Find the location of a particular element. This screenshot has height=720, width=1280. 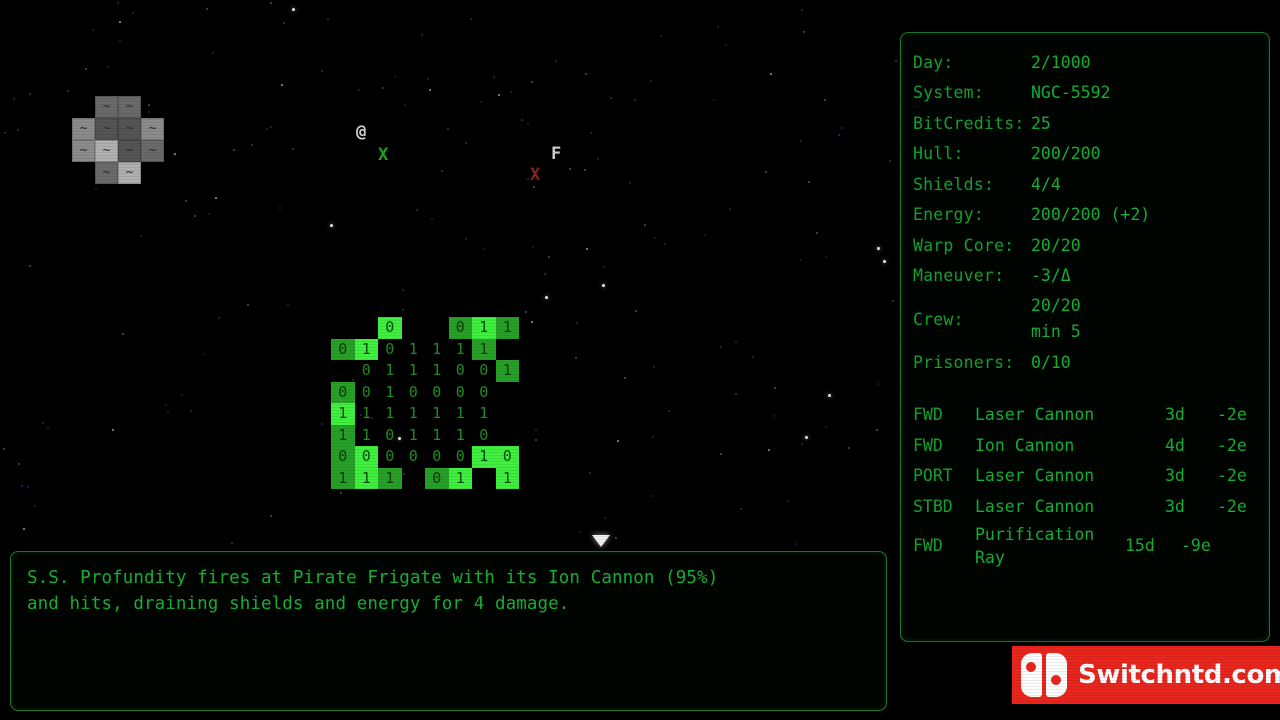

status-value-crew-count: 20/20 is located at coordinates (1056, 305).